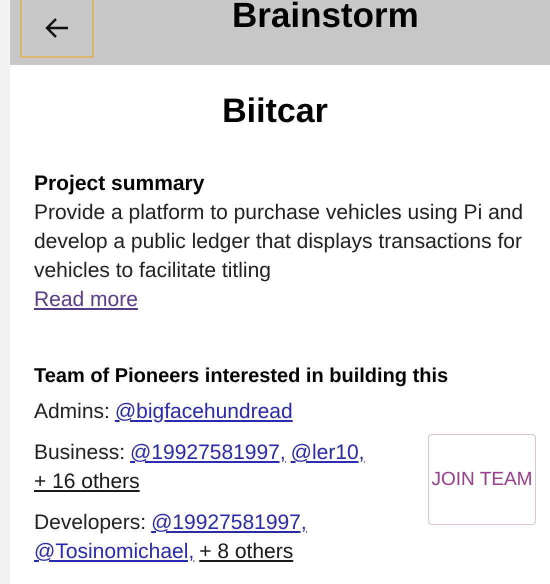  I want to click on user-link: @bigfacehundread, so click(203, 411).